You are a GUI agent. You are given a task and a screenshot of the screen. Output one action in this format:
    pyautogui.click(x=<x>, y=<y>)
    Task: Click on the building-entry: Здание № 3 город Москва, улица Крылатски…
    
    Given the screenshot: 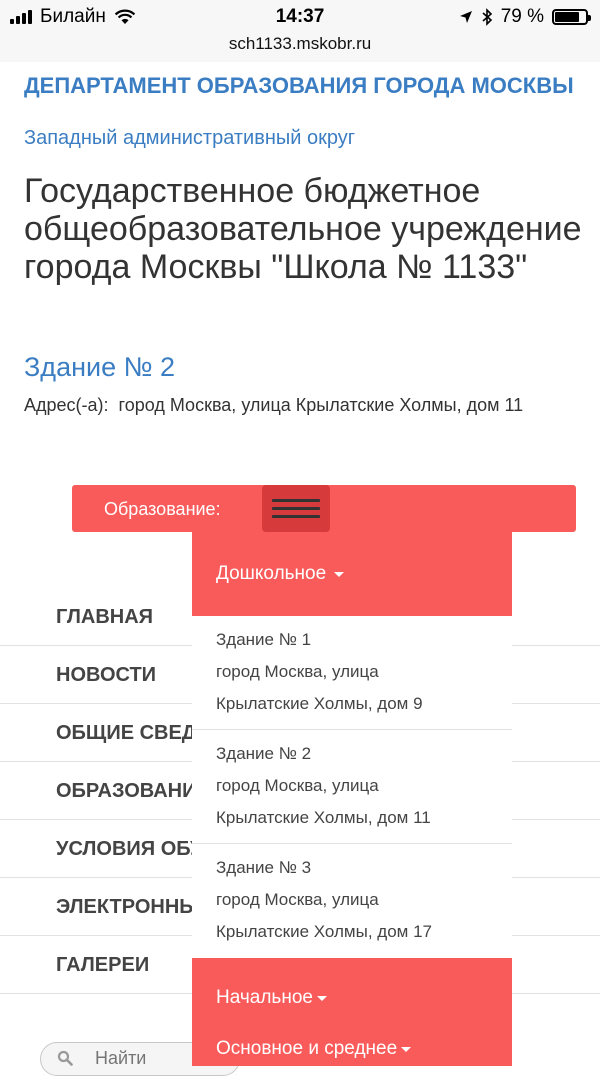 What is the action you would take?
    pyautogui.click(x=352, y=901)
    